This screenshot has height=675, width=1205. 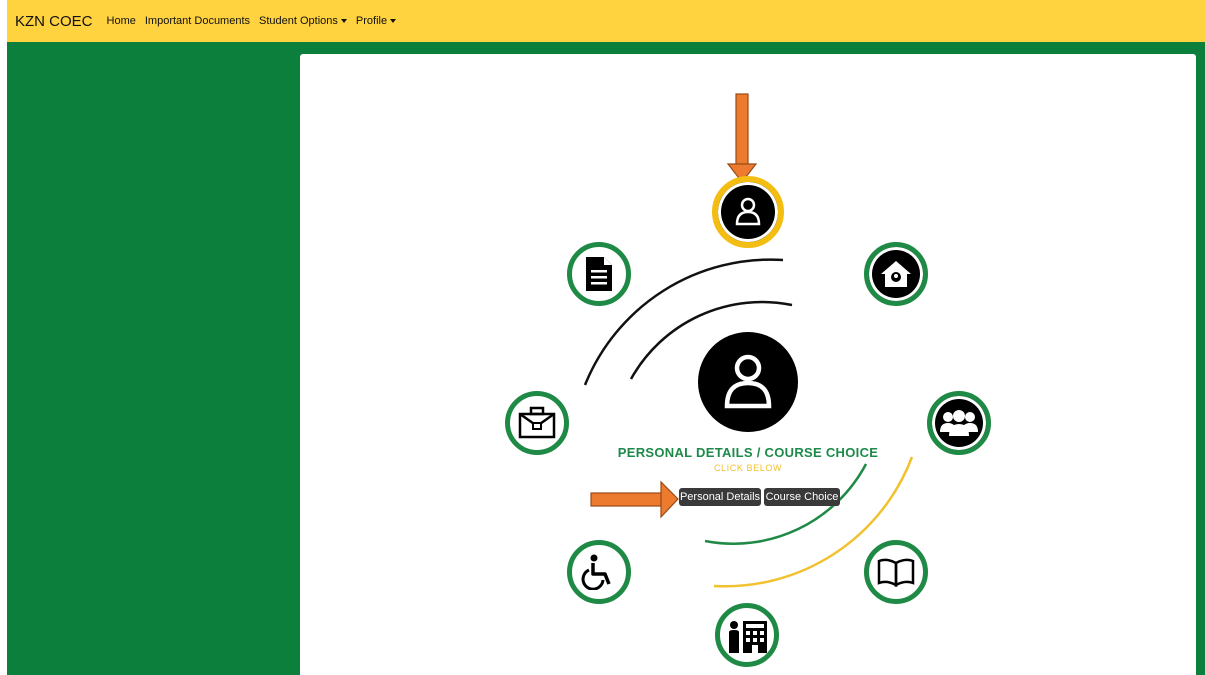 What do you see at coordinates (748, 452) in the screenshot?
I see `section-title: PERSONAL DETAILS / COURSE CHOICE` at bounding box center [748, 452].